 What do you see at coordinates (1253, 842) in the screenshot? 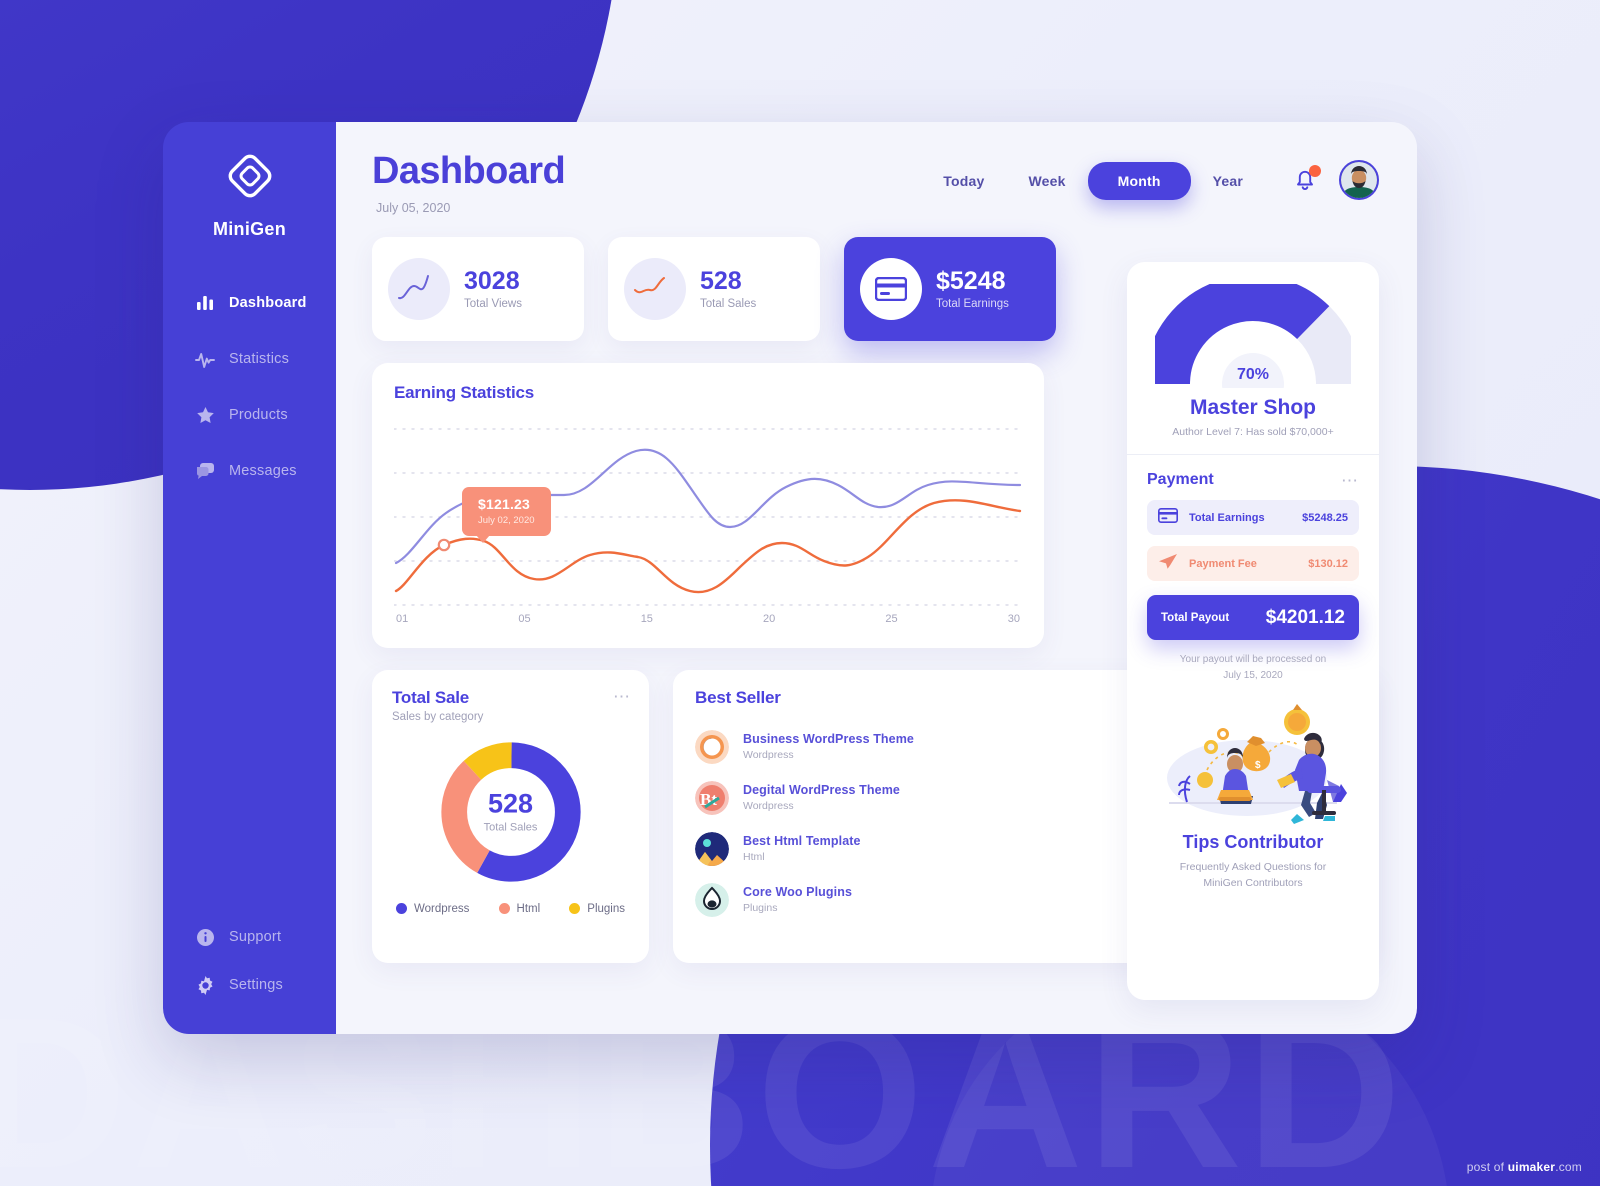
I see `tips-title: Tips Contributor` at bounding box center [1253, 842].